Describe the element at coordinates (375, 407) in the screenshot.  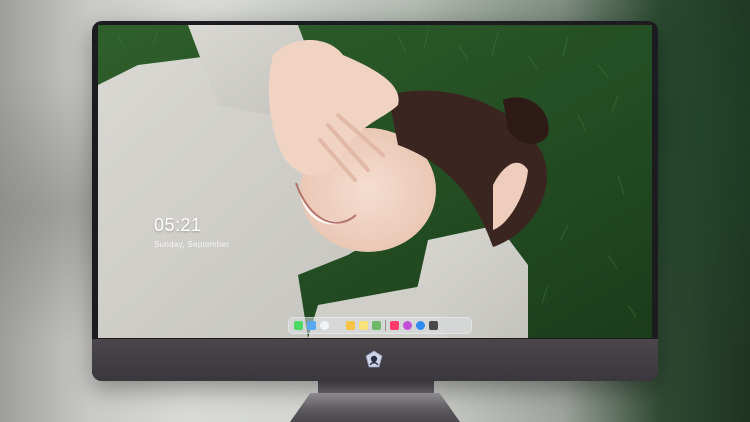
I see `monitor-stand-foot` at that location.